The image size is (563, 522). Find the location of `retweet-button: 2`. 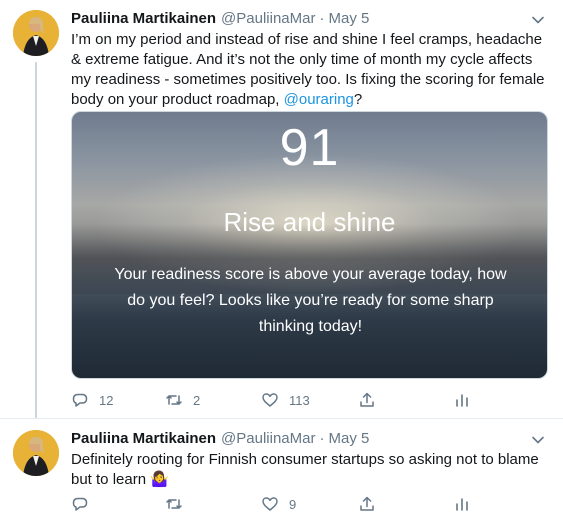

retweet-button: 2 is located at coordinates (182, 400).